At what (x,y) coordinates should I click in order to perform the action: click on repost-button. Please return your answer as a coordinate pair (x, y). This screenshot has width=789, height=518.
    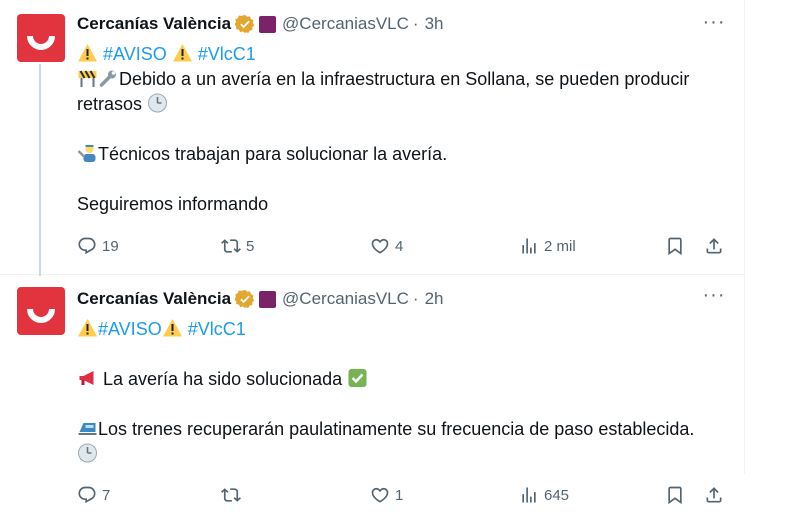
    Looking at the image, I should click on (233, 495).